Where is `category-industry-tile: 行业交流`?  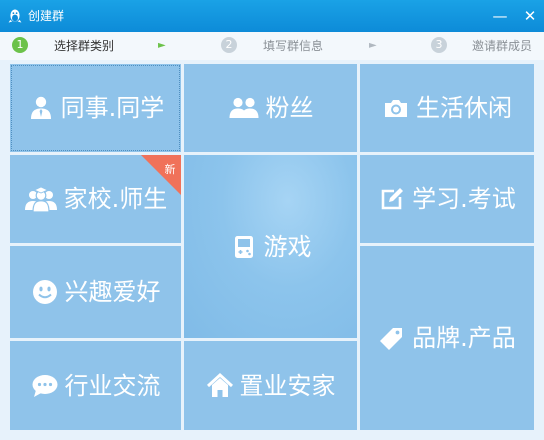 category-industry-tile: 行业交流 is located at coordinates (95, 385).